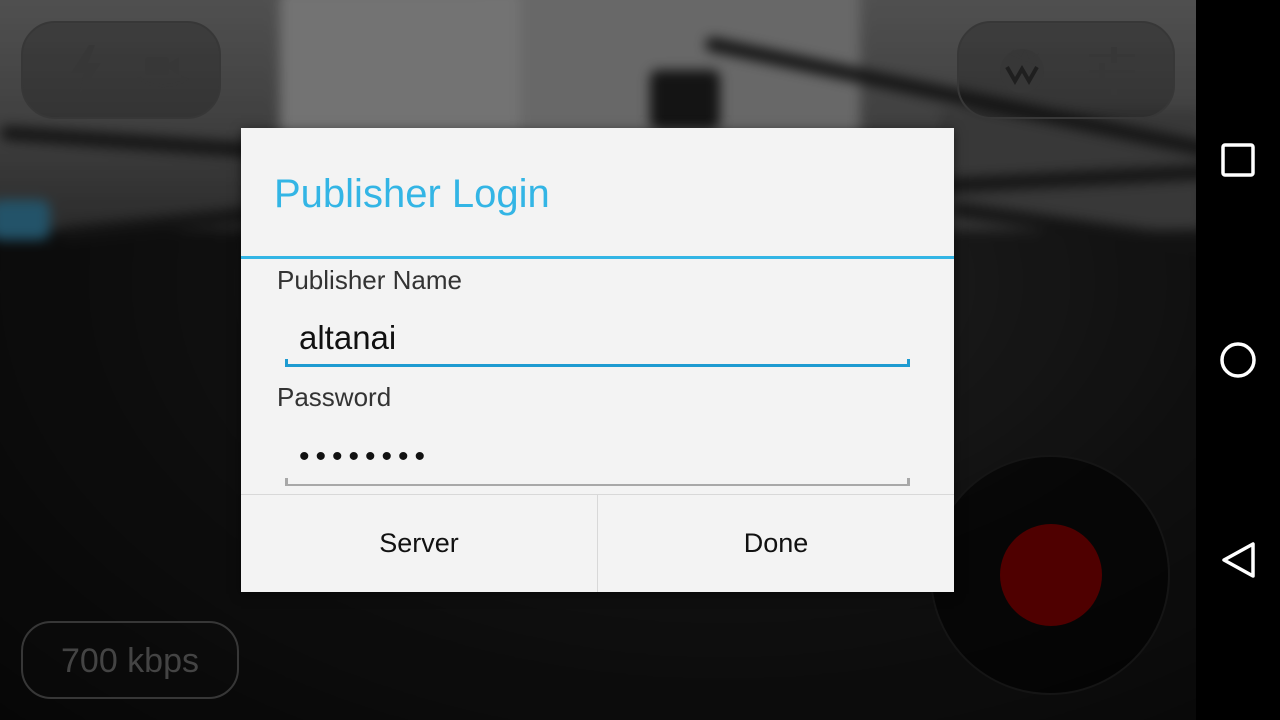  I want to click on password-input, so click(599, 457).